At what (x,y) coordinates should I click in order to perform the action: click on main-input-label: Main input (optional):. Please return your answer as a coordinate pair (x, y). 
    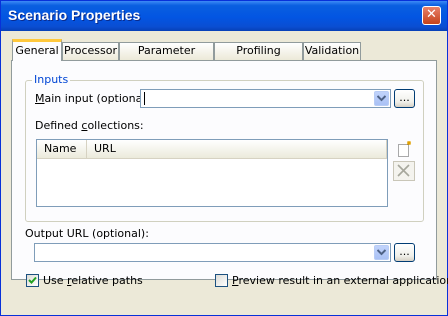
    Looking at the image, I should click on (94, 98).